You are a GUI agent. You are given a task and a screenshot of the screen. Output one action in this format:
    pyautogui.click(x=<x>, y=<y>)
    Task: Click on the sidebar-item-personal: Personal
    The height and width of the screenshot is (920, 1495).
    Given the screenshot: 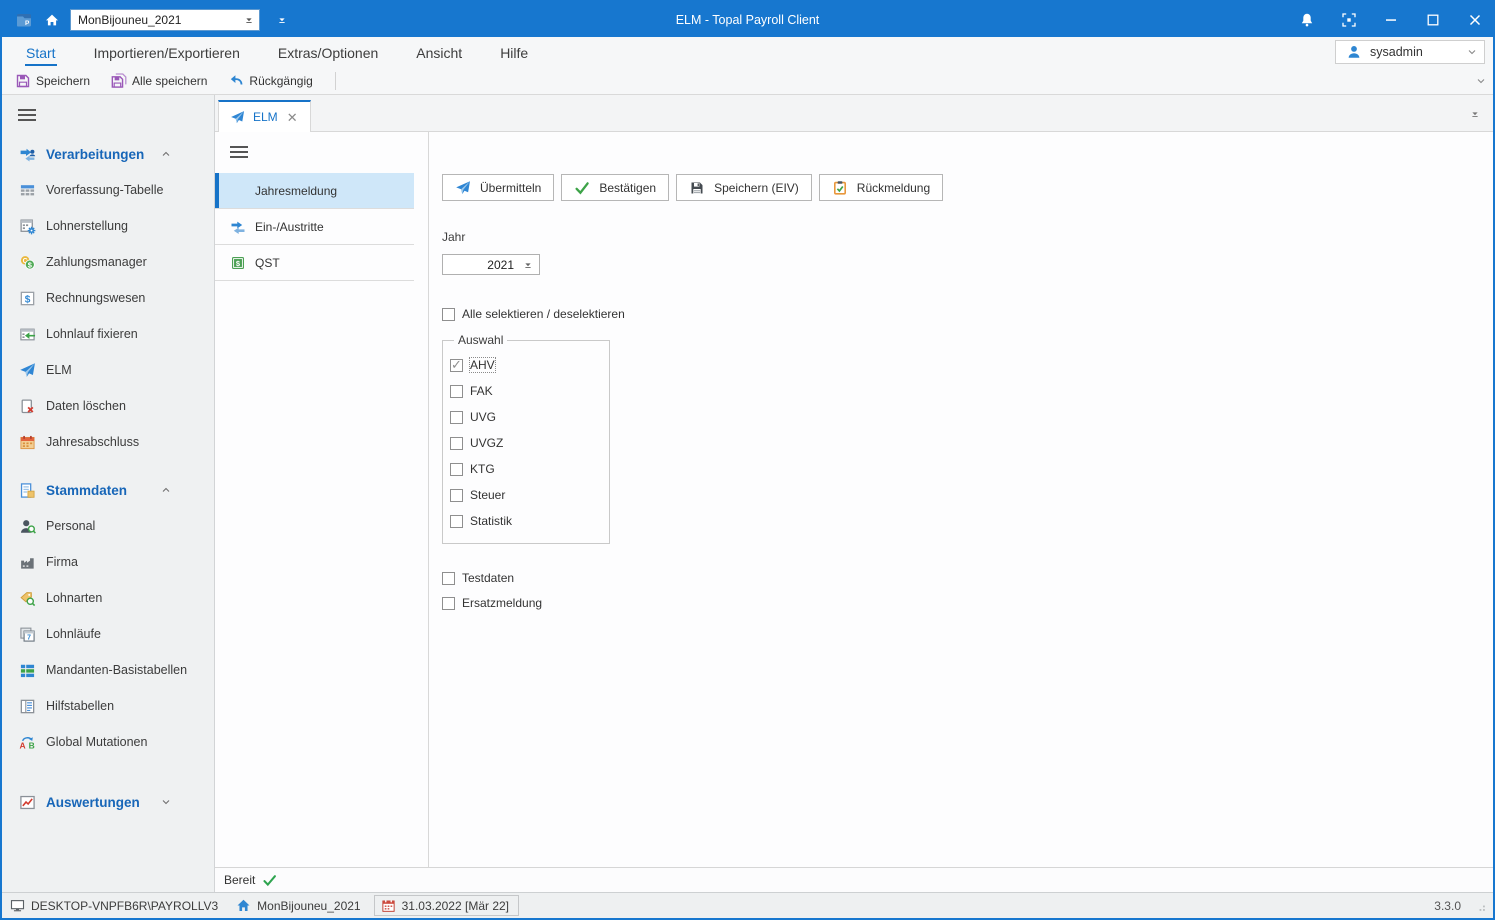 What is the action you would take?
    pyautogui.click(x=108, y=526)
    